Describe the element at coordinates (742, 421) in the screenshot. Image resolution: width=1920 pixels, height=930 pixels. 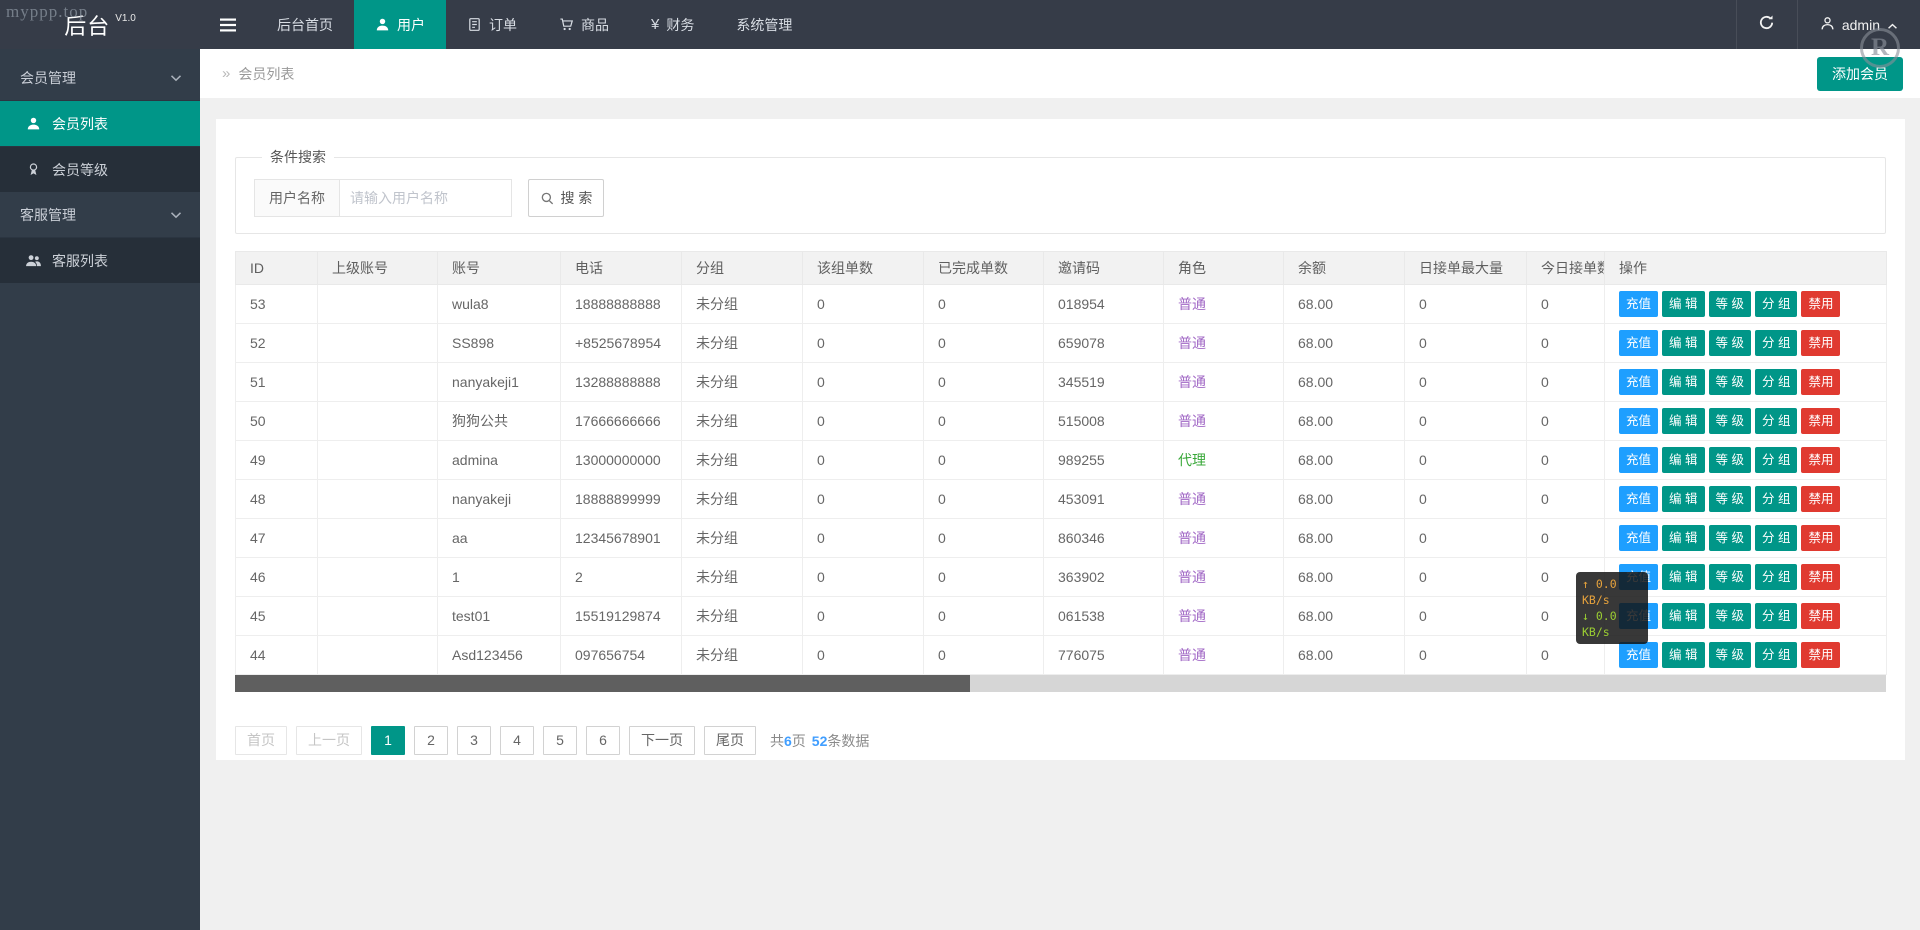
I see `cell-group: 未分组` at that location.